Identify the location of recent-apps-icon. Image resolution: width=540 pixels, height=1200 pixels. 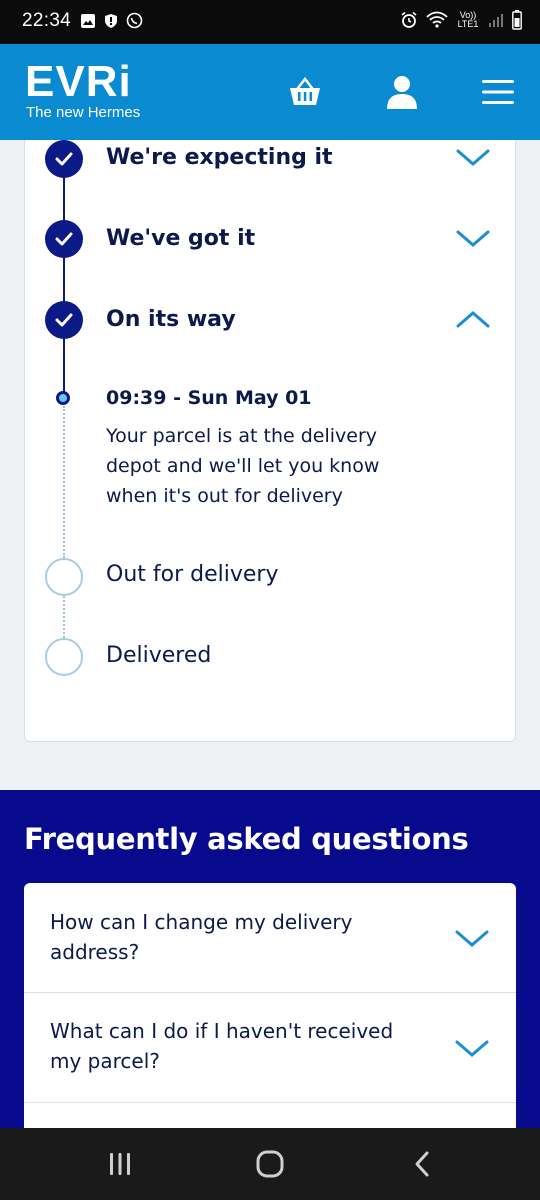
(120, 1164).